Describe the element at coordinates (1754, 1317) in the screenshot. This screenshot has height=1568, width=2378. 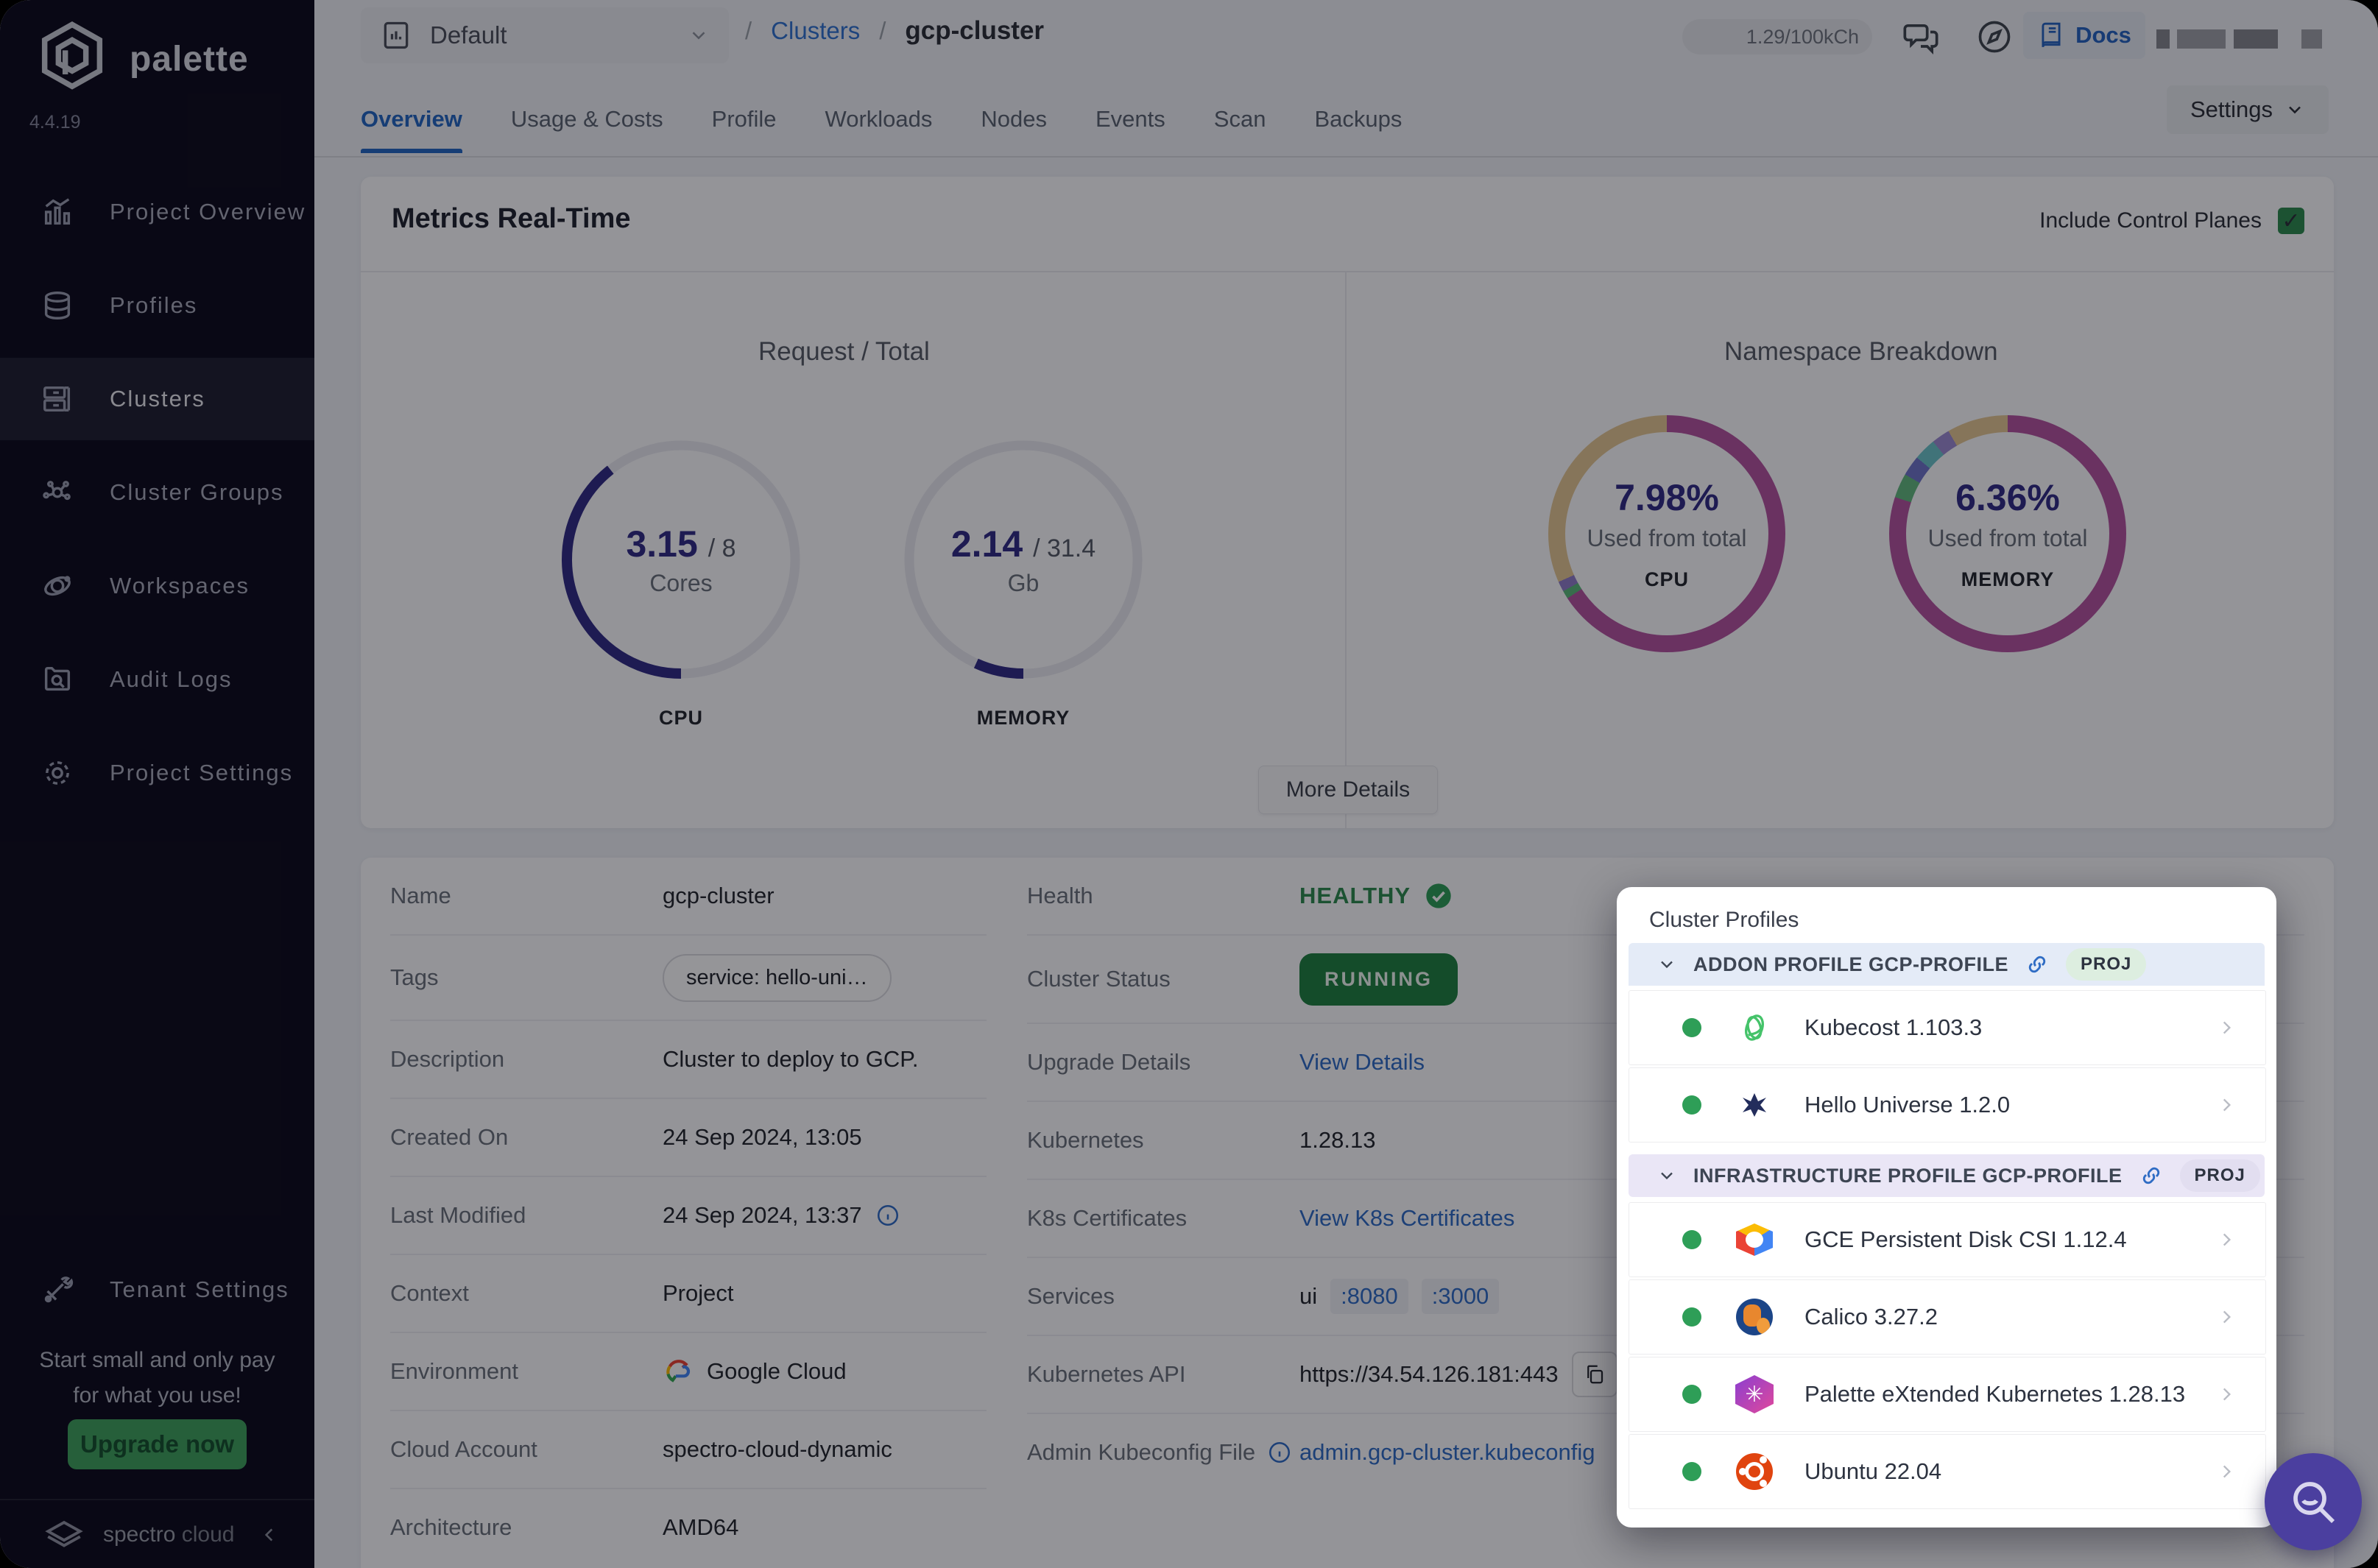
I see `calico-logo-icon` at that location.